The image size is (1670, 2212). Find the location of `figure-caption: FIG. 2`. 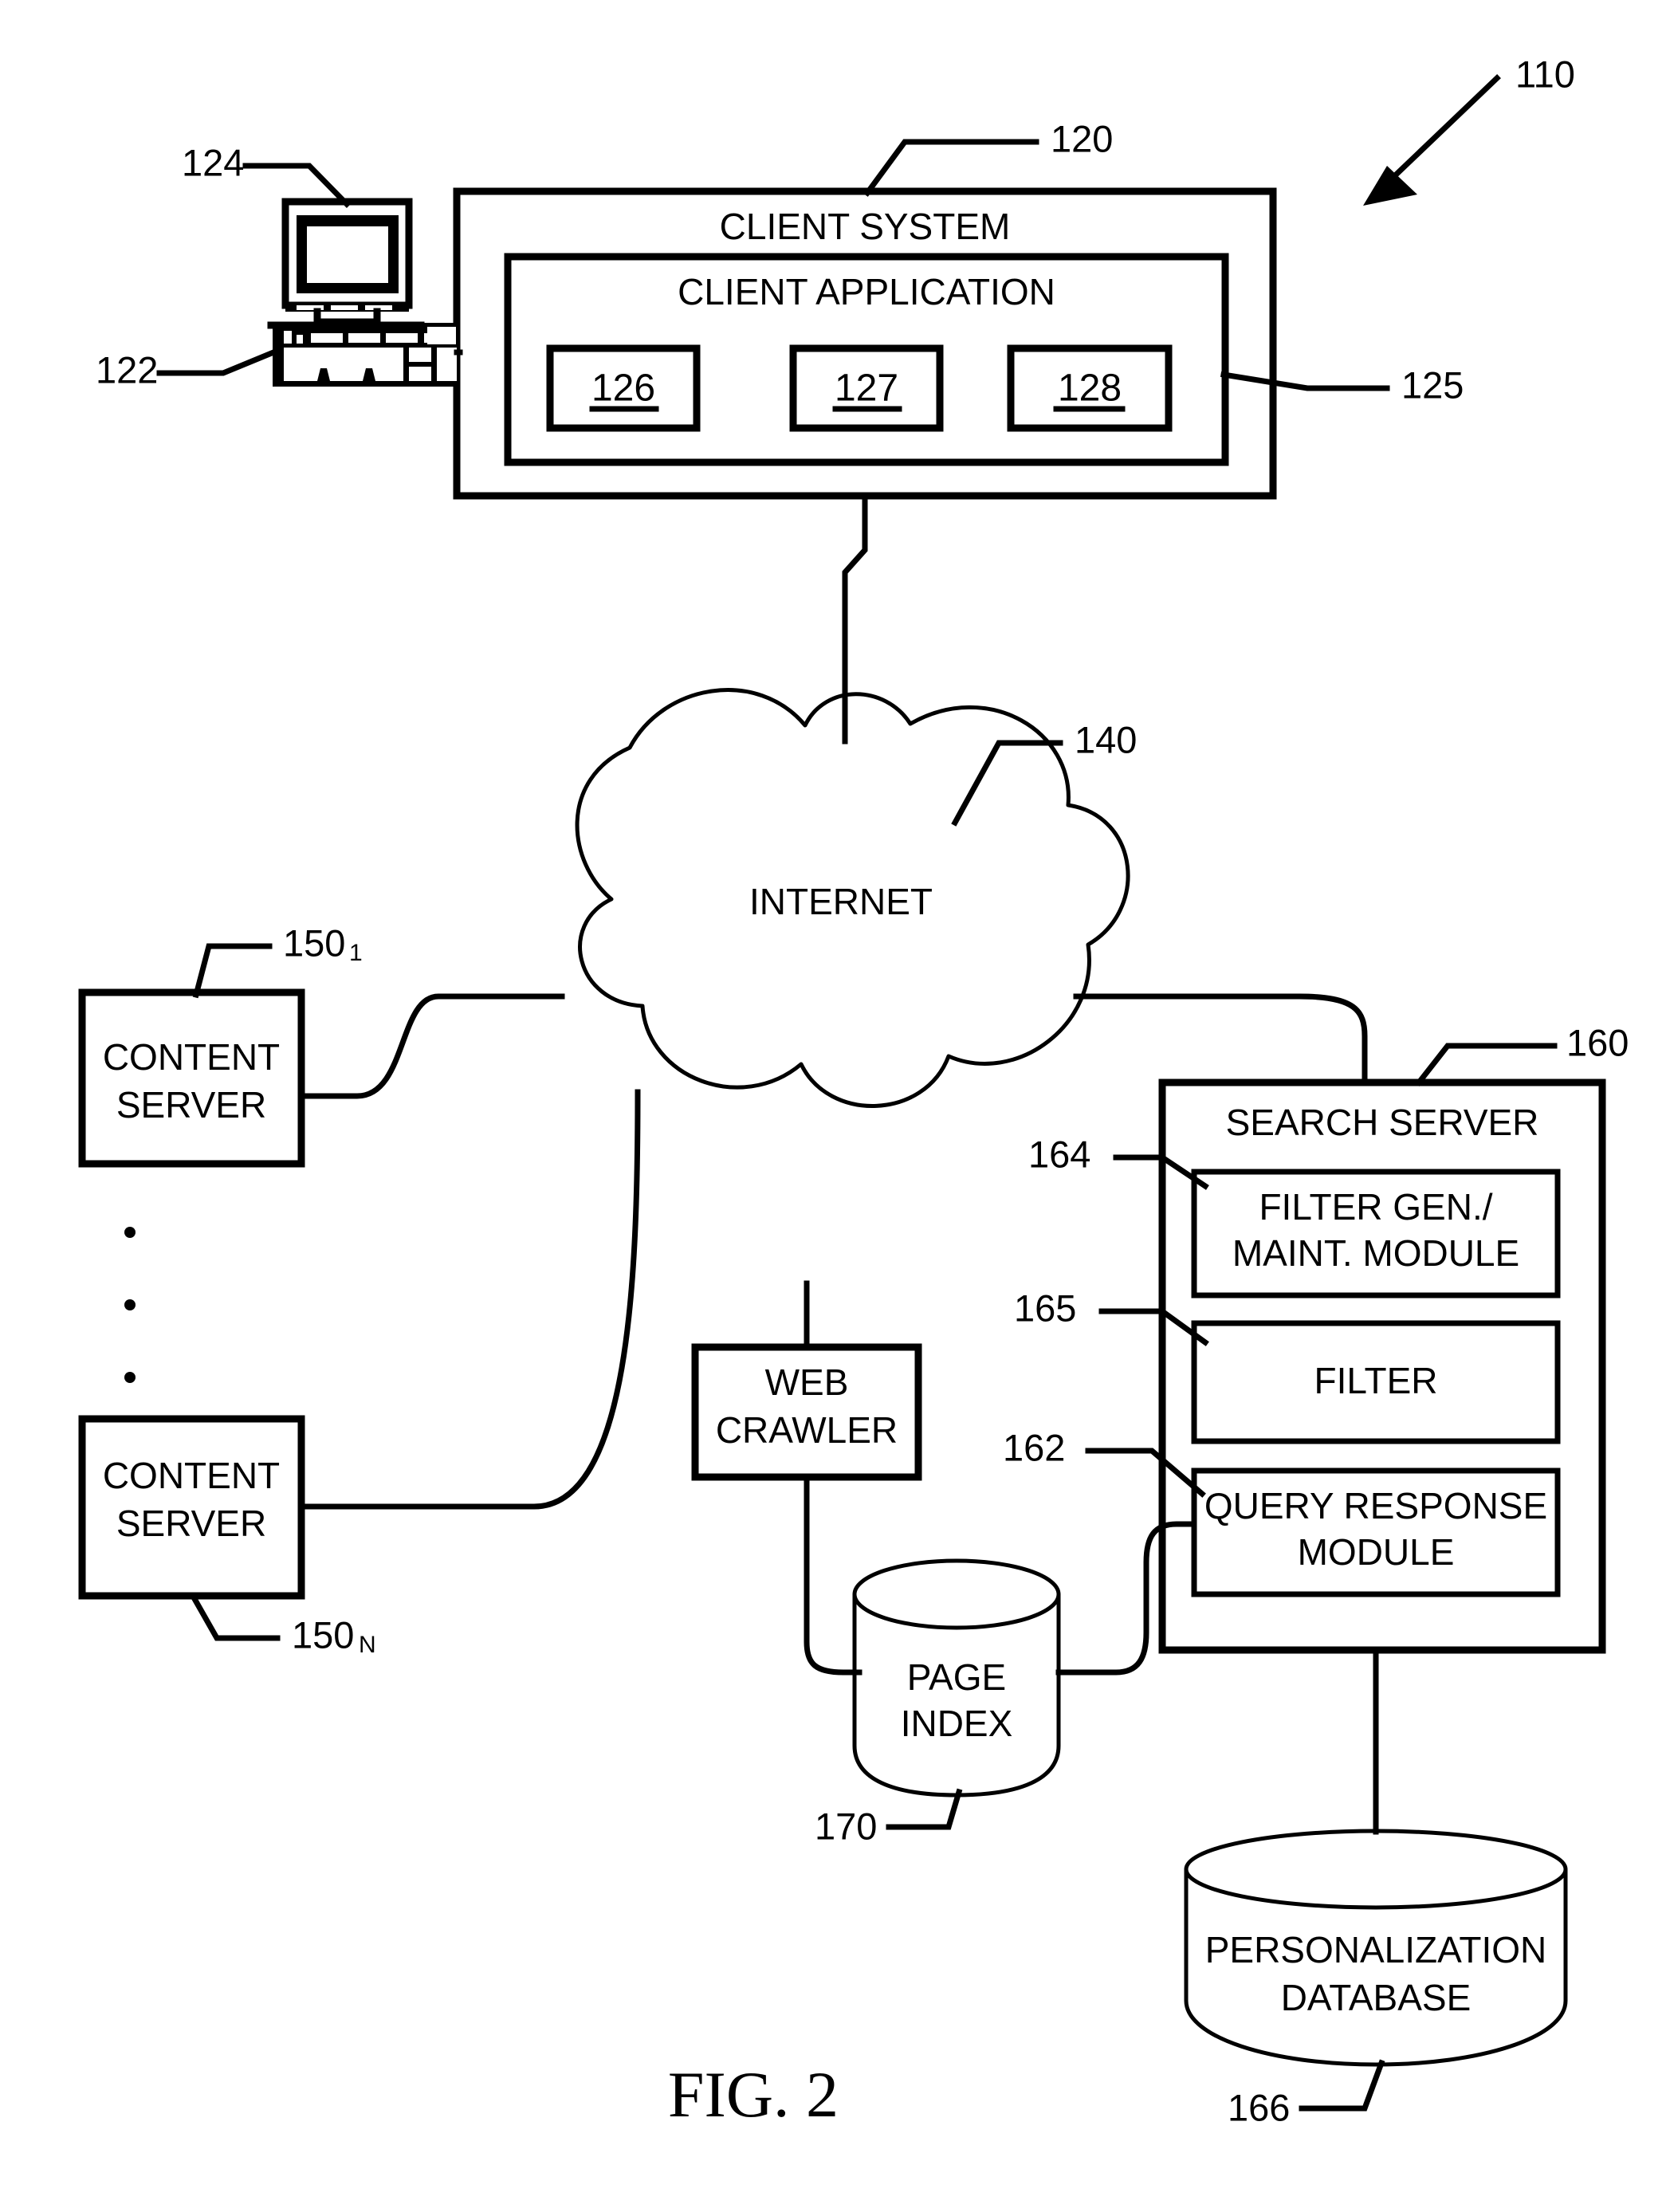

figure-caption: FIG. 2 is located at coordinates (753, 2094).